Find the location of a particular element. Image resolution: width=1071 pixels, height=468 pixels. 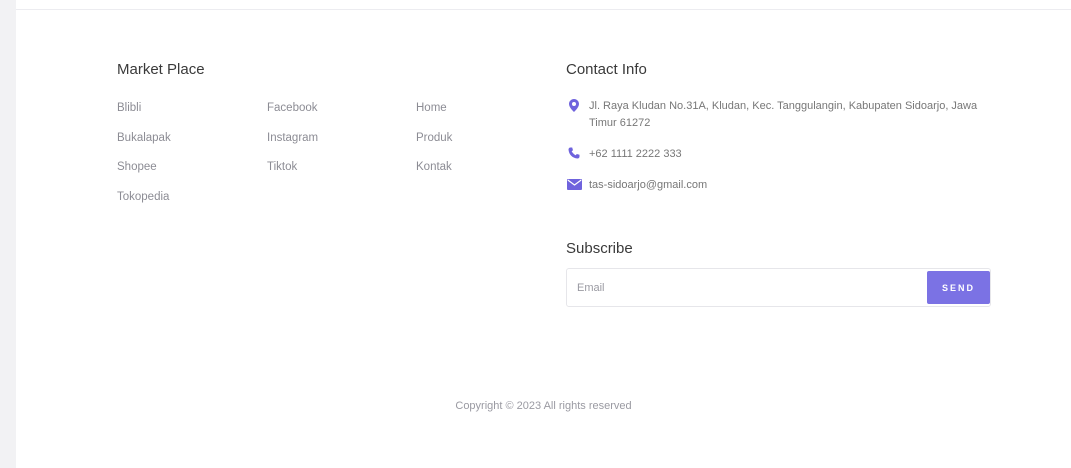

link-instagram: Instagram is located at coordinates (292, 145).